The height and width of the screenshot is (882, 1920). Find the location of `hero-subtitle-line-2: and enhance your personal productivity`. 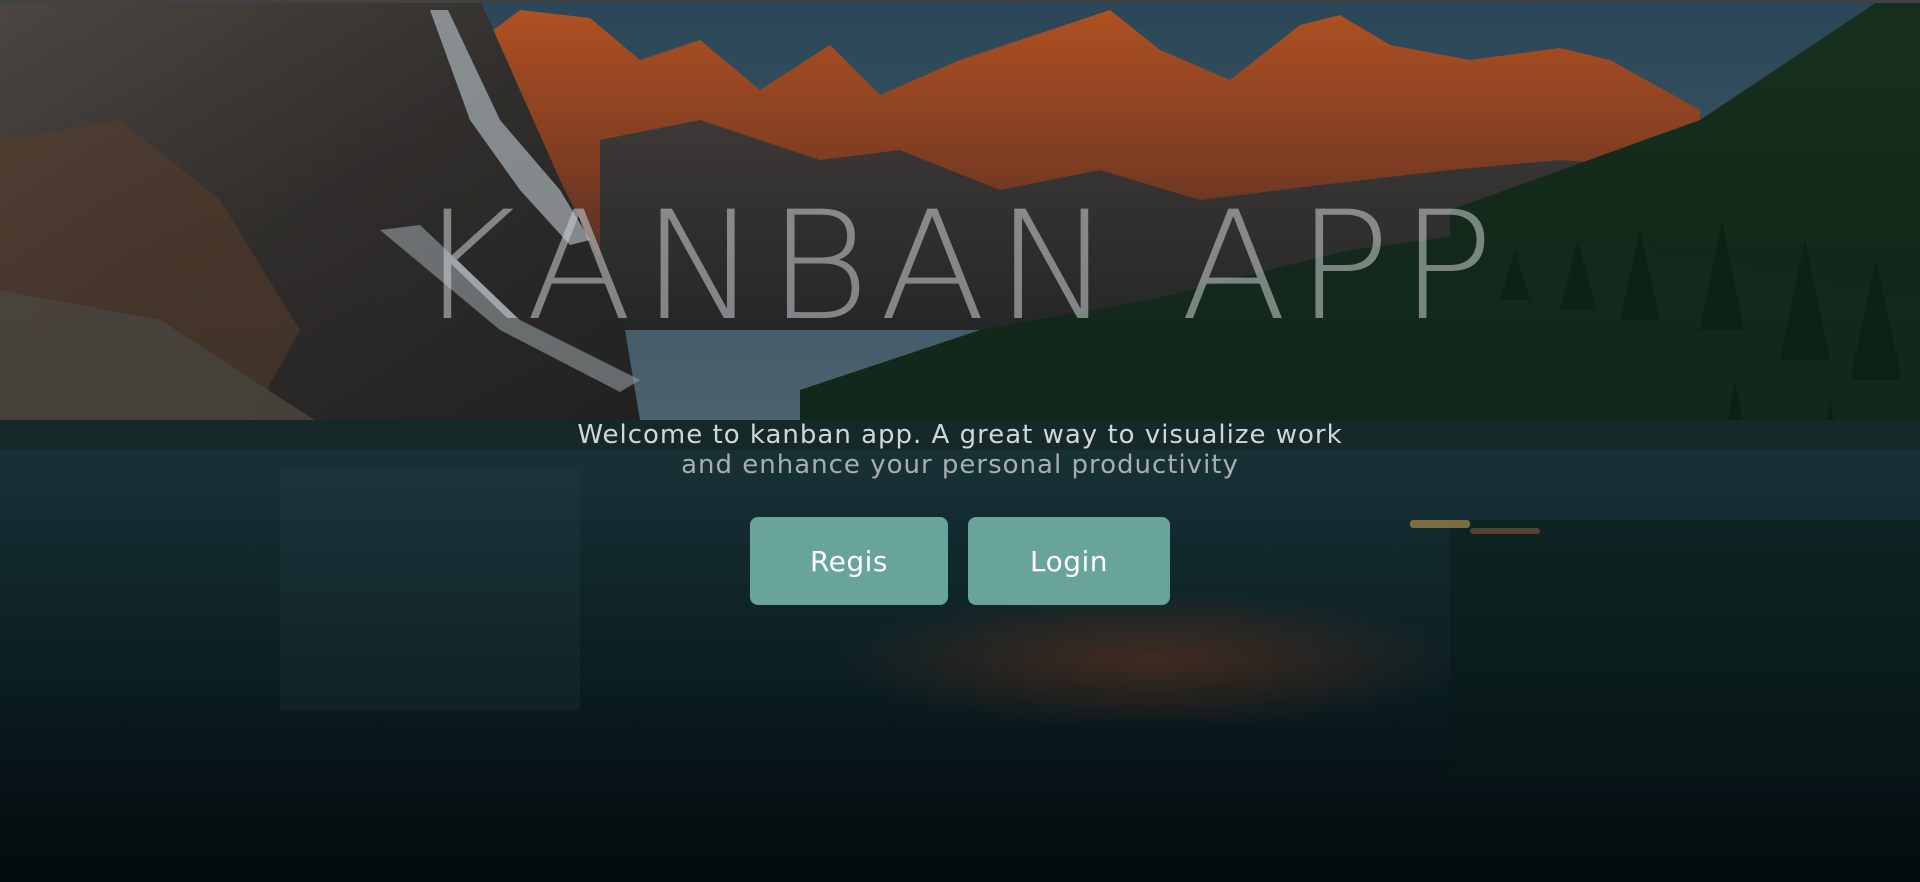

hero-subtitle-line-2: and enhance your personal productivity is located at coordinates (960, 465).